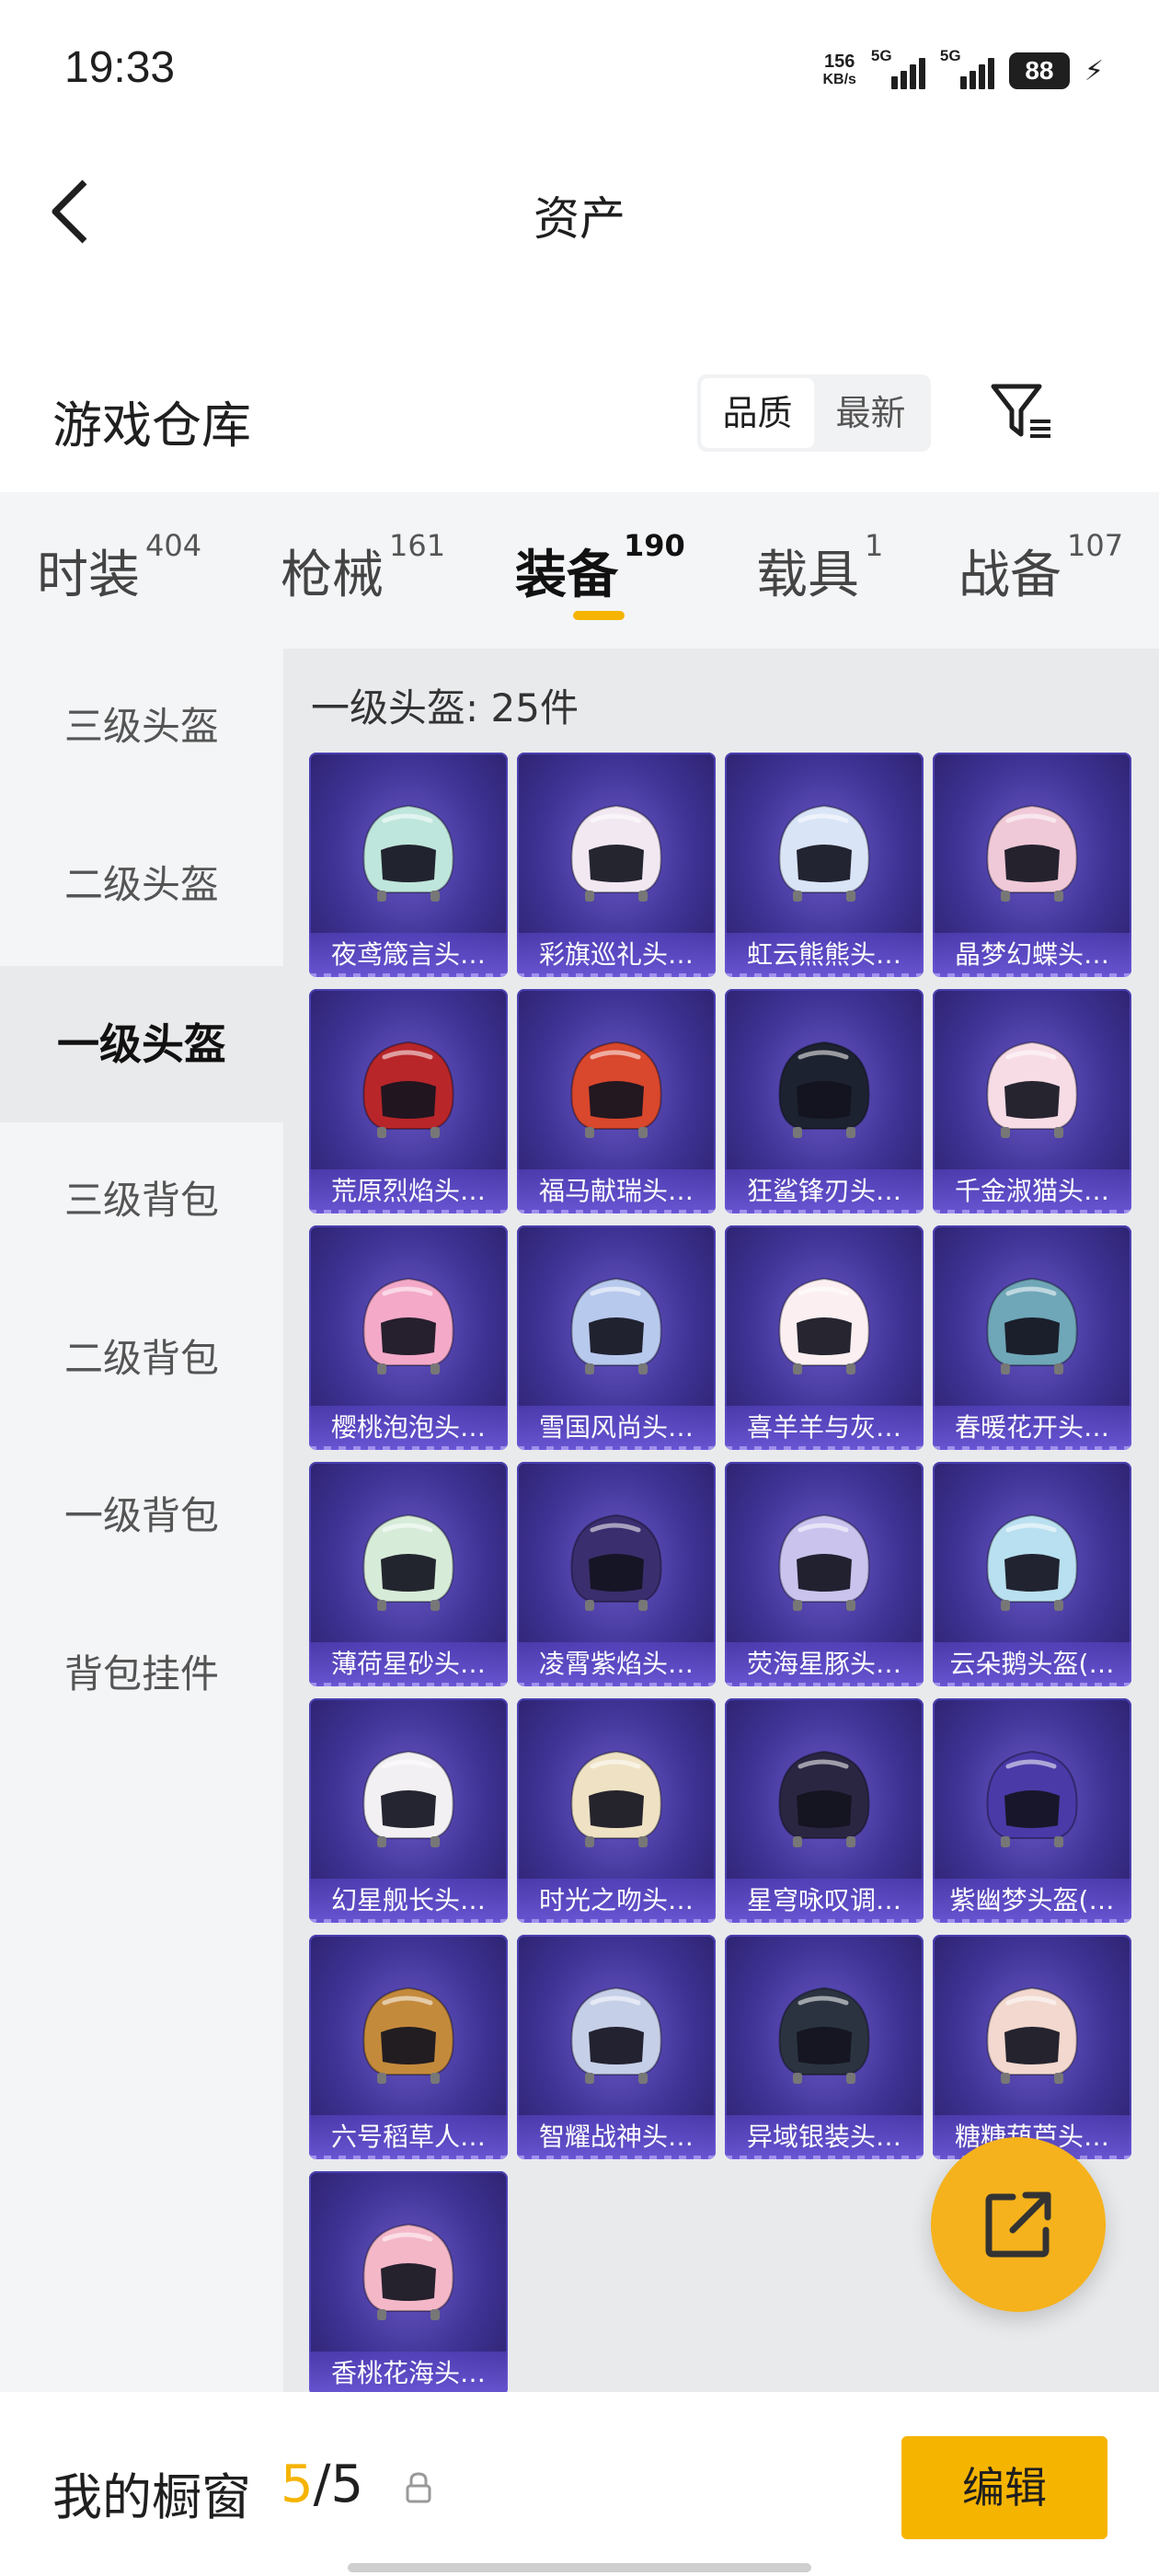  What do you see at coordinates (445, 707) in the screenshot?
I see `item-count-label: 一级头盔: 25件` at bounding box center [445, 707].